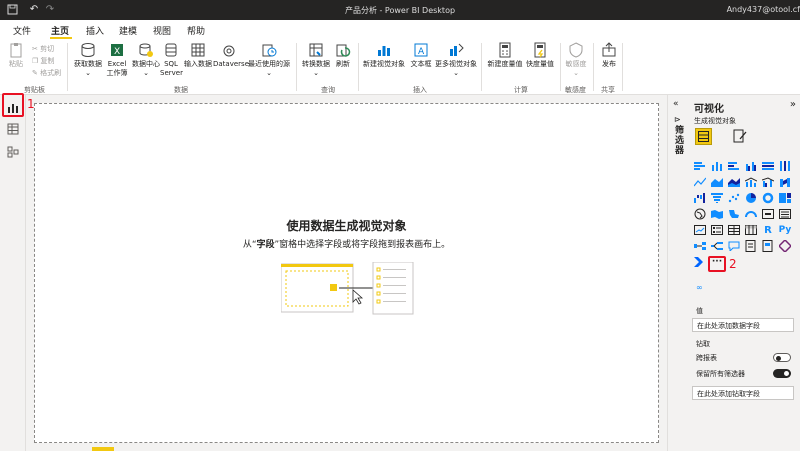 This screenshot has width=800, height=451. What do you see at coordinates (751, 198) in the screenshot?
I see `pie-chart-icon` at bounding box center [751, 198].